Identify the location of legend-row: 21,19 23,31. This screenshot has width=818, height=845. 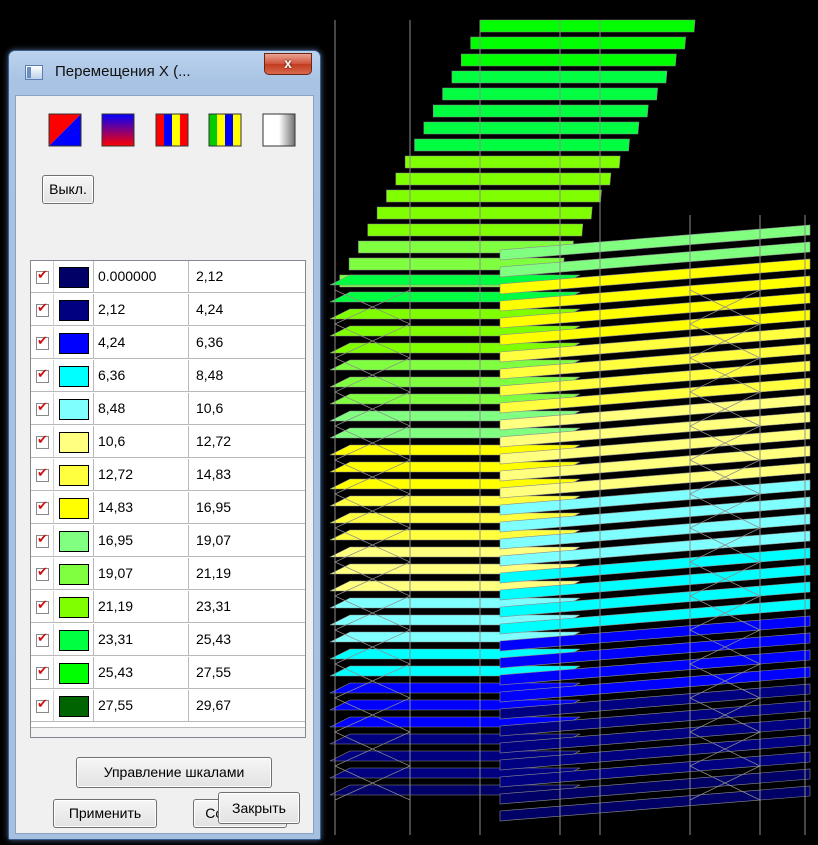
(168, 607).